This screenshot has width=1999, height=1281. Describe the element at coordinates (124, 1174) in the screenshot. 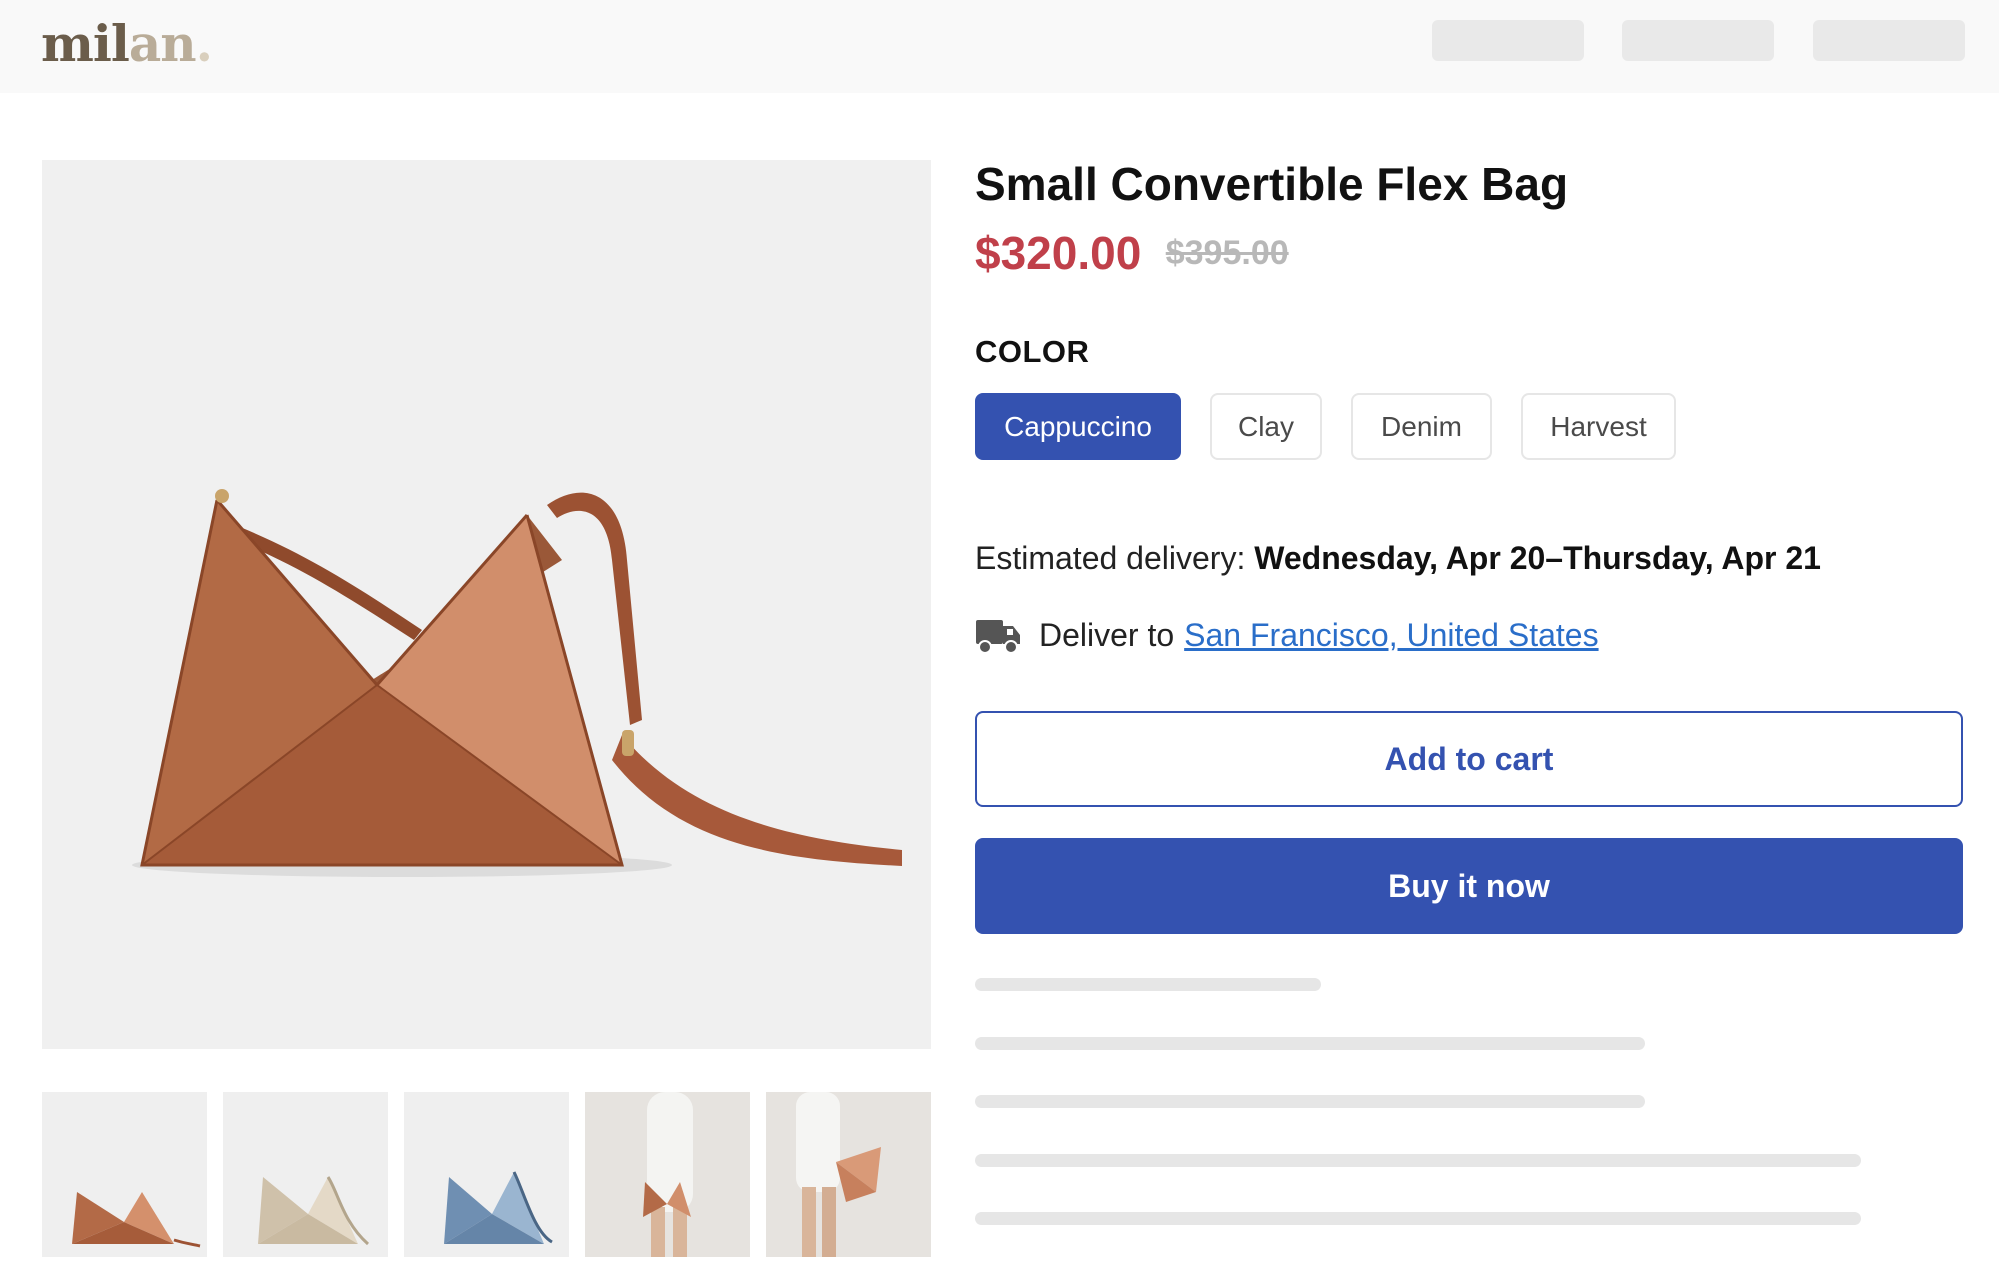

I see `thumbnail-cappuccino` at that location.